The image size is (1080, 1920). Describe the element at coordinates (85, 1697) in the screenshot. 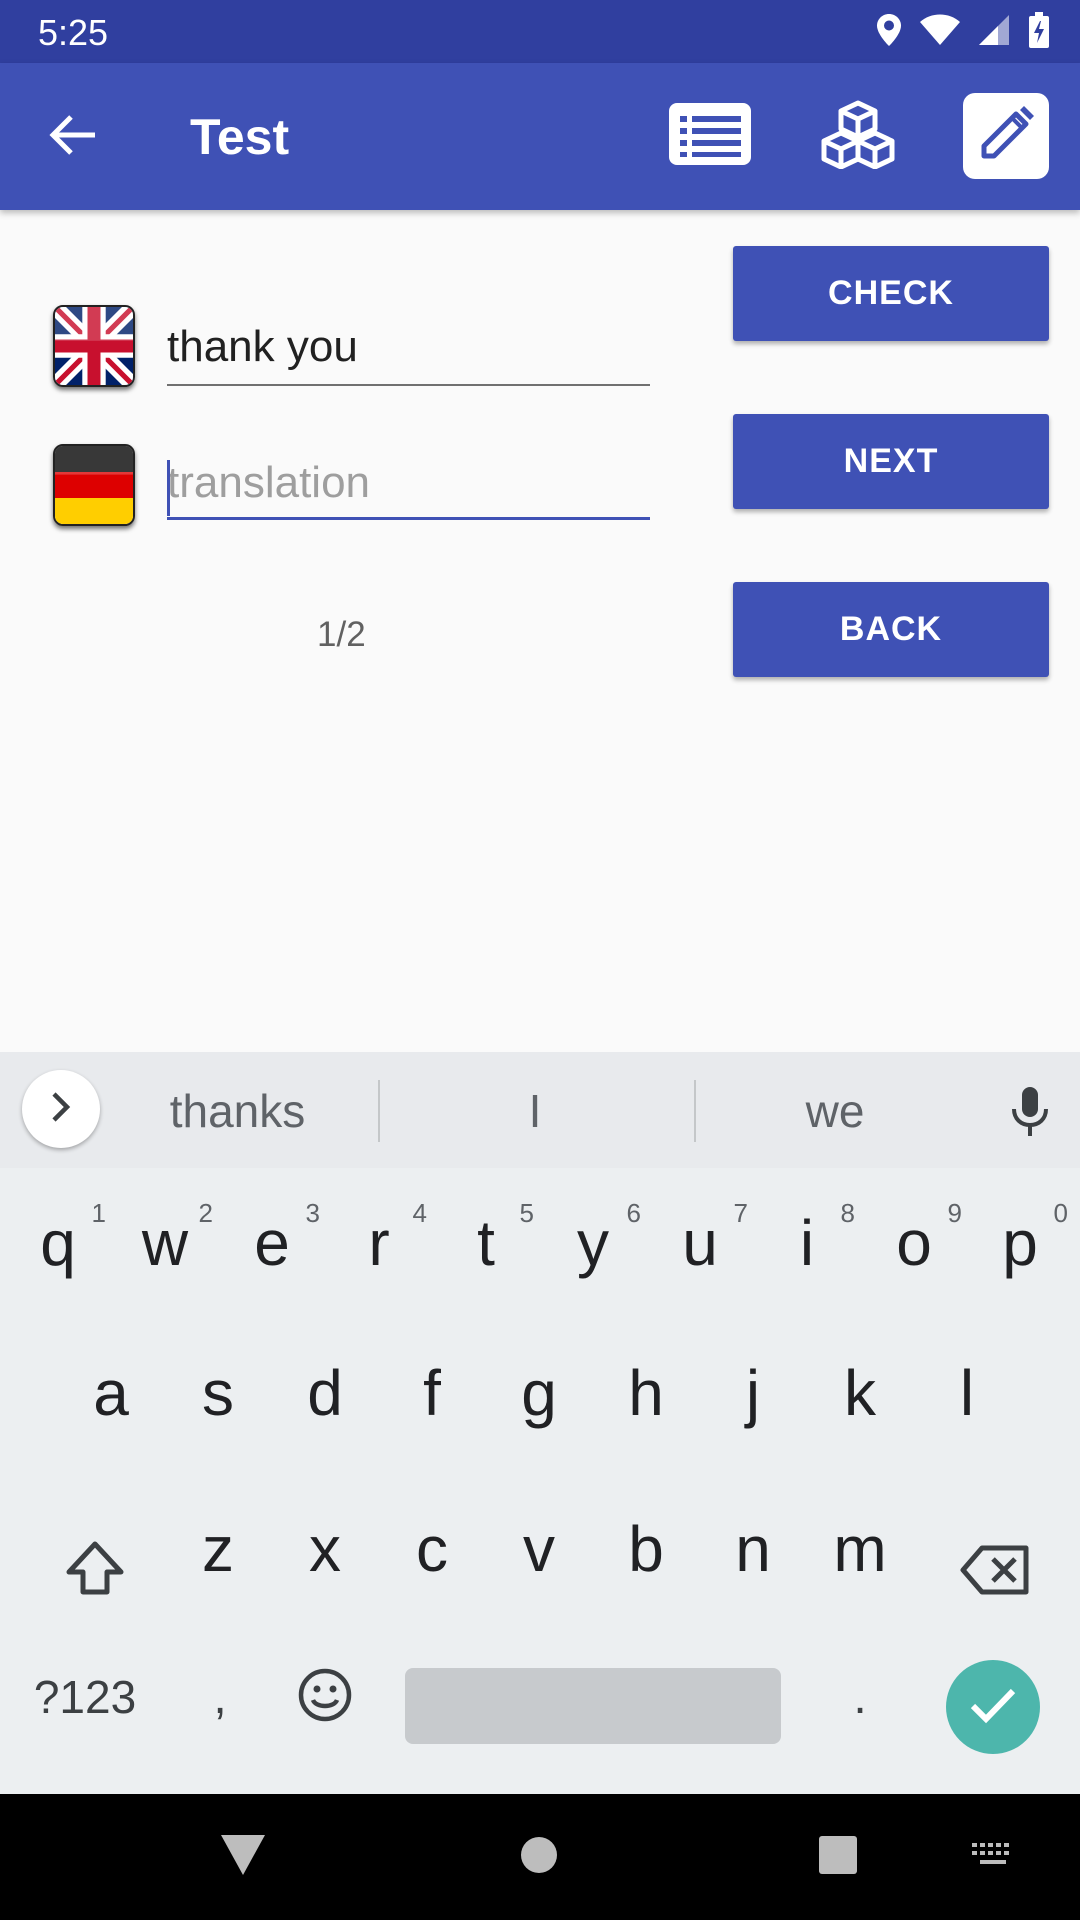

I see `symbols-key: ?123` at that location.